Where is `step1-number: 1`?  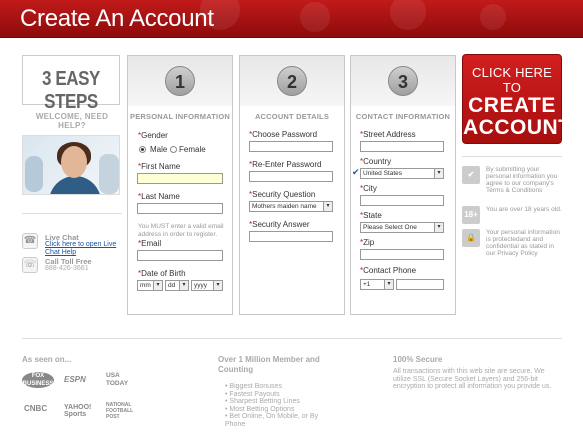
step1-number: 1 is located at coordinates (180, 81).